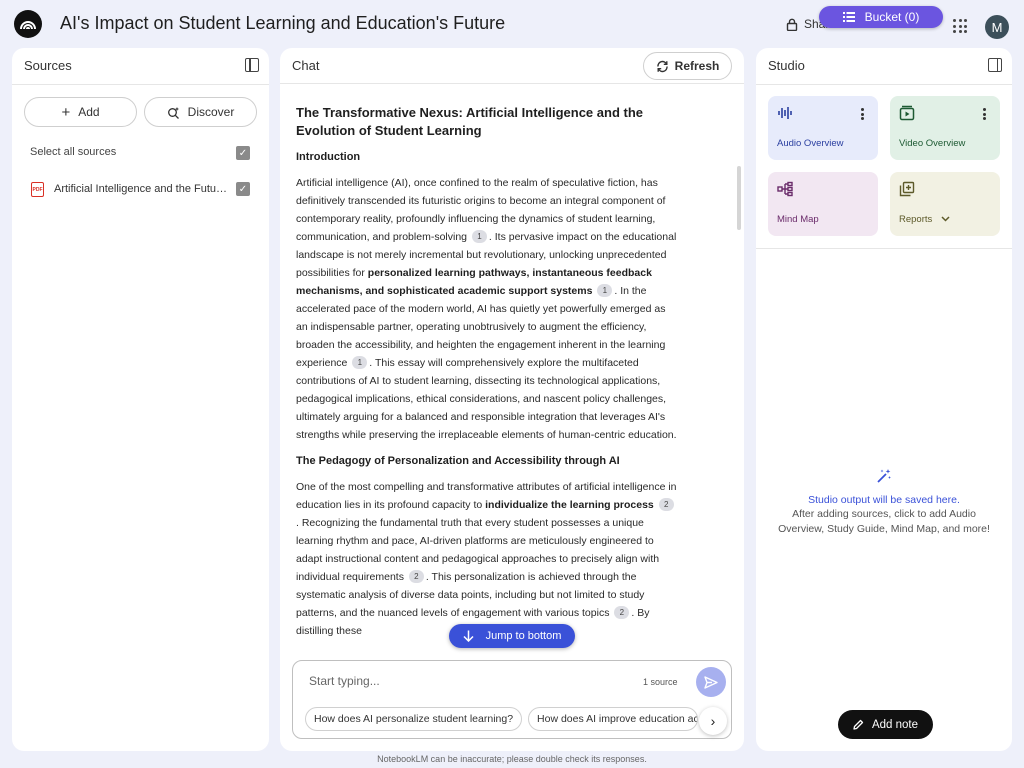 The width and height of the screenshot is (1024, 768). Describe the element at coordinates (945, 219) in the screenshot. I see `chevron-down-icon` at that location.